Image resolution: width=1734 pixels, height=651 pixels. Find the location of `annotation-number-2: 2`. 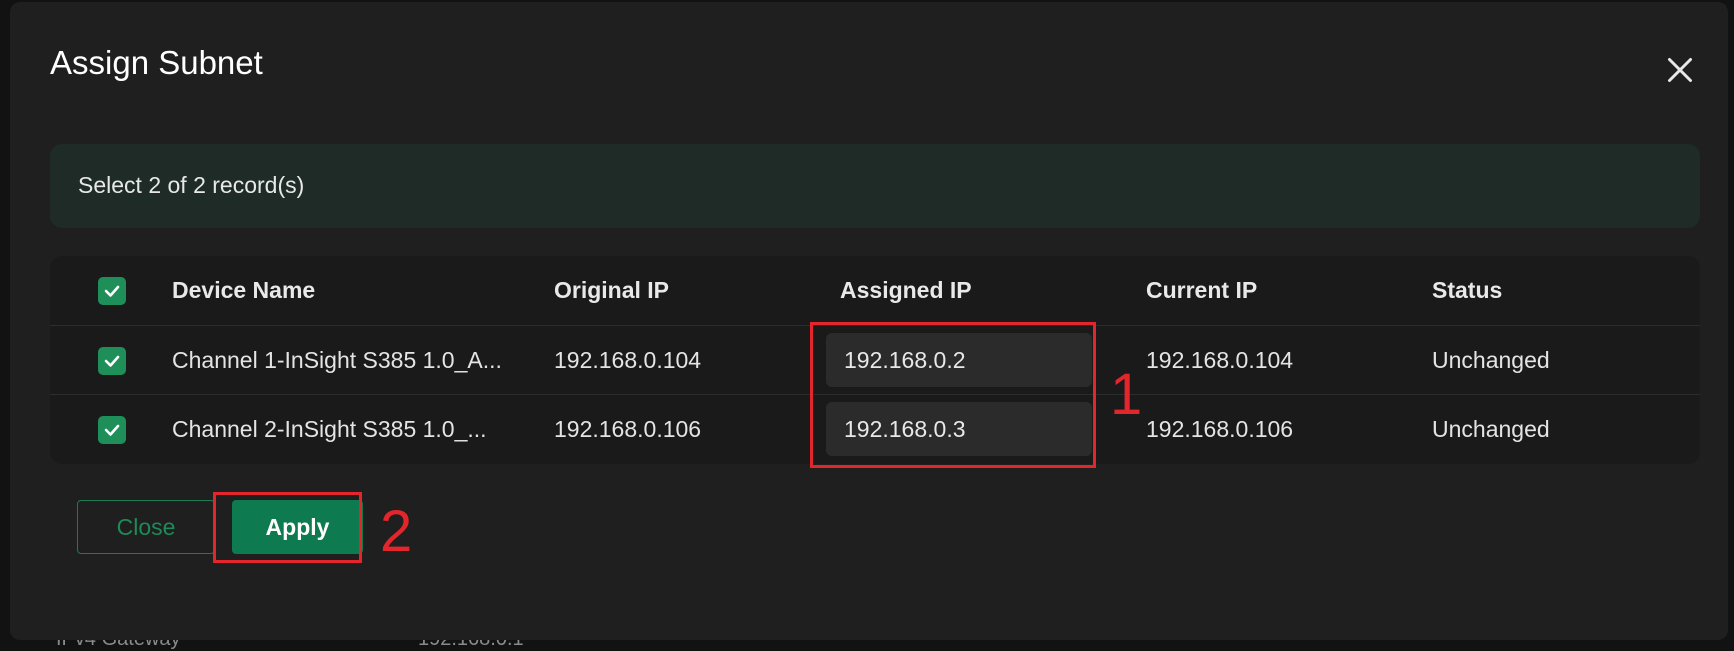

annotation-number-2: 2 is located at coordinates (396, 531).